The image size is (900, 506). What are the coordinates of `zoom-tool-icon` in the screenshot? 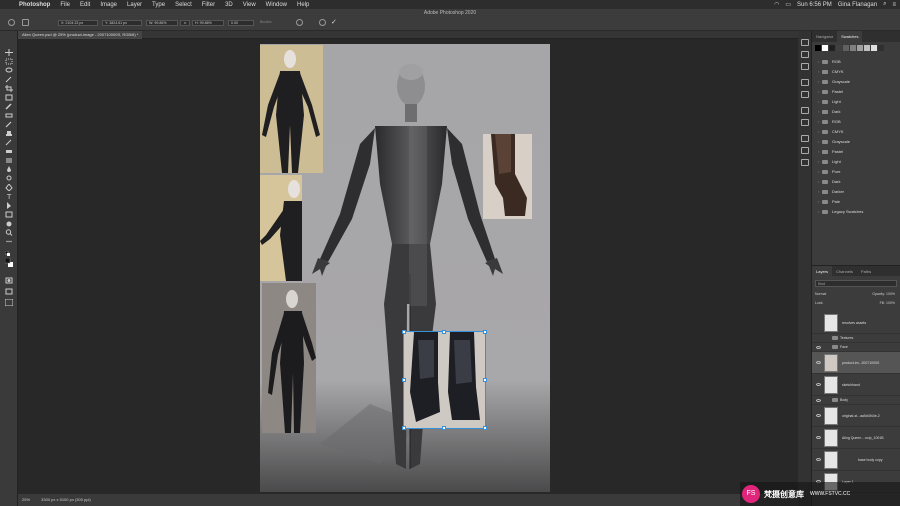 It's located at (9, 229).